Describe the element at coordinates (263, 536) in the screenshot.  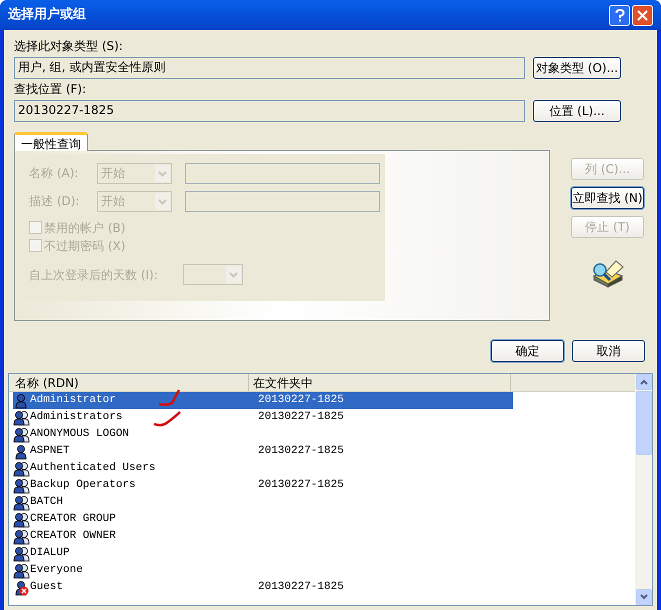
I see `list-row: CREATOR OWNER` at that location.